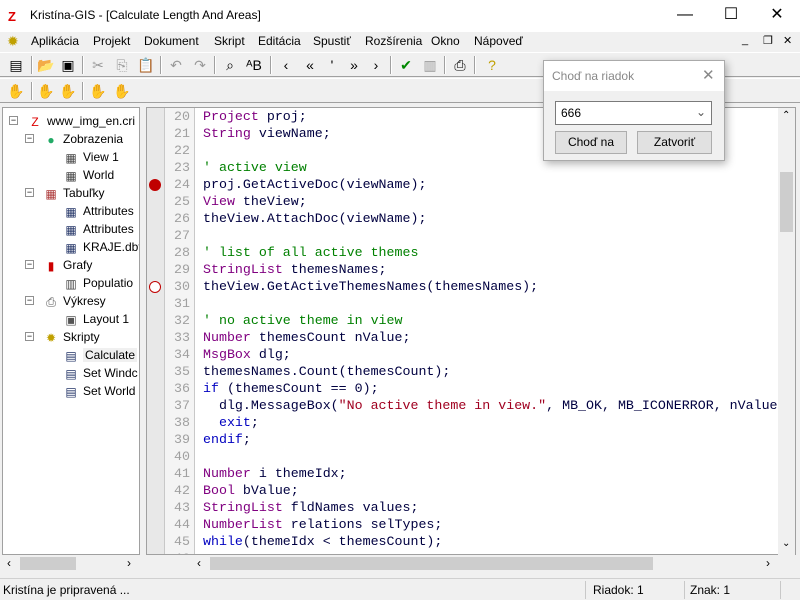 The width and height of the screenshot is (800, 600). What do you see at coordinates (701, 112) in the screenshot?
I see `chevron-down-icon: ⌄` at bounding box center [701, 112].